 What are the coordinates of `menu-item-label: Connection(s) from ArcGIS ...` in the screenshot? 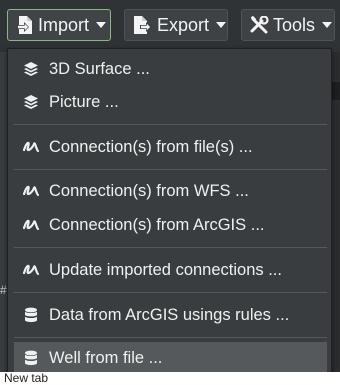 It's located at (157, 224).